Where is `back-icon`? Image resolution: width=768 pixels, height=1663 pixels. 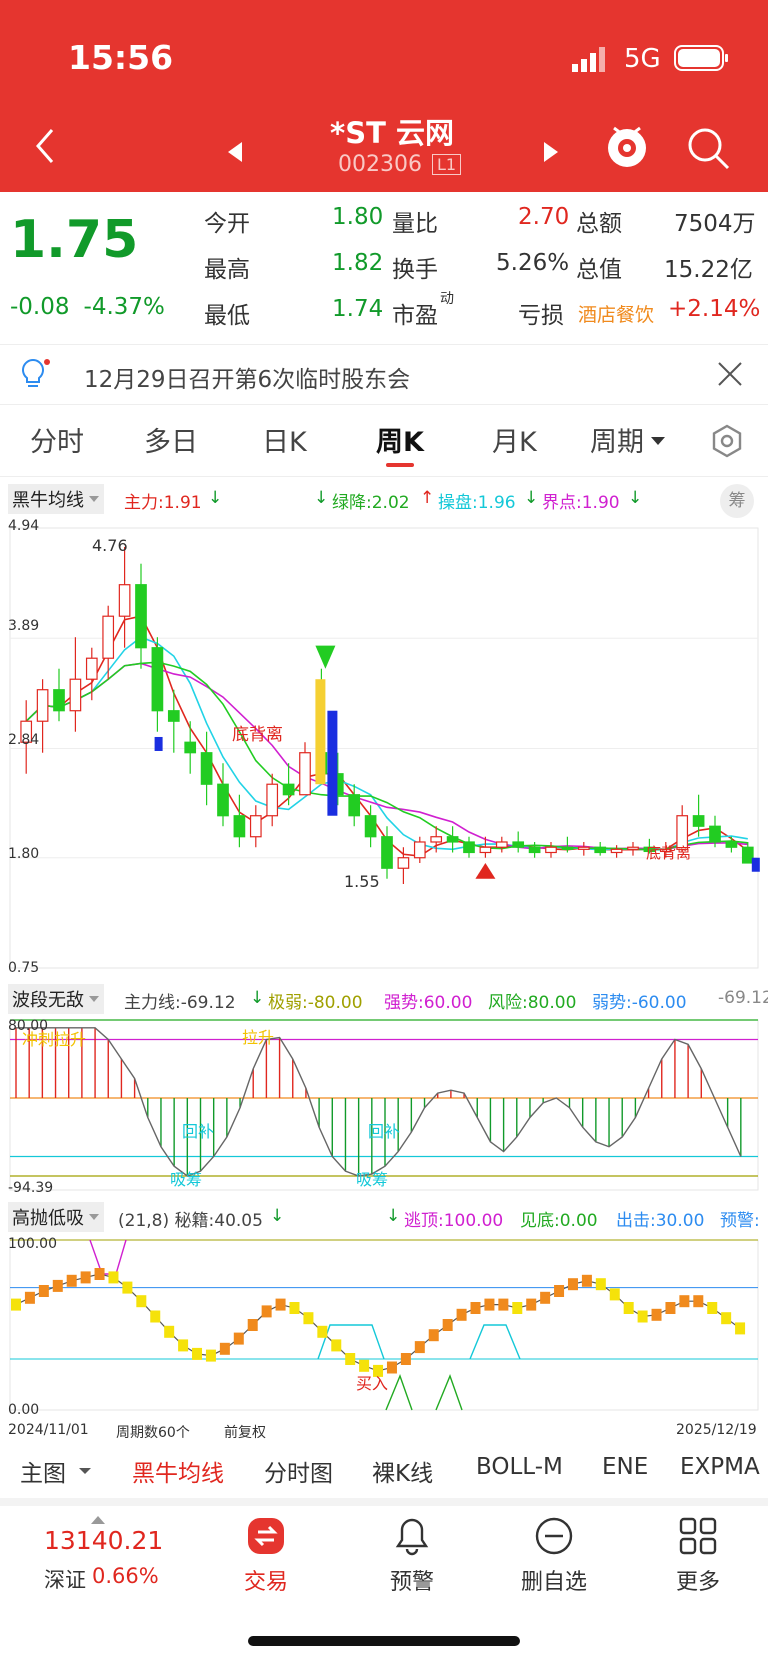 back-icon is located at coordinates (45, 146).